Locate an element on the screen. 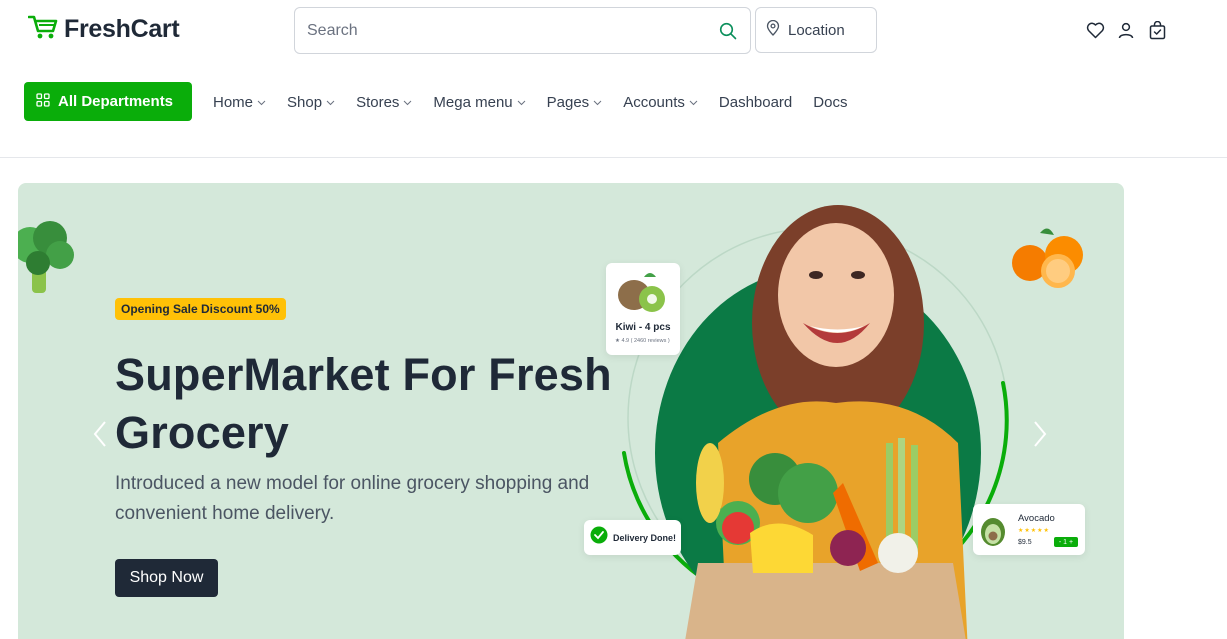  brand-logo: FreshCart is located at coordinates (103, 29).